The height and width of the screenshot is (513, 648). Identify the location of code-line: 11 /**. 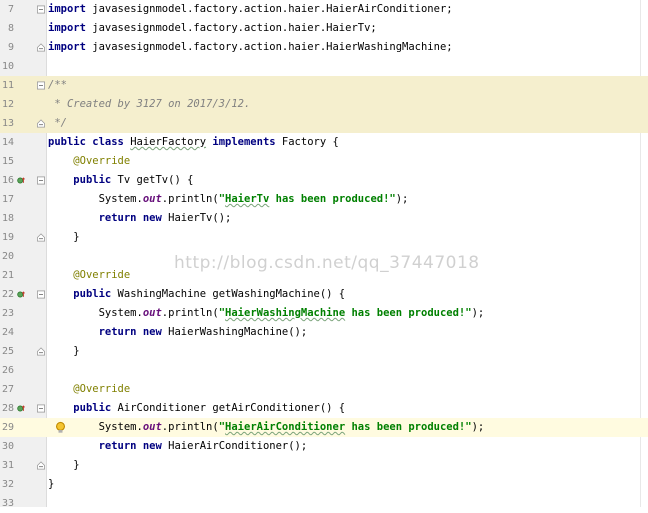
(324, 85).